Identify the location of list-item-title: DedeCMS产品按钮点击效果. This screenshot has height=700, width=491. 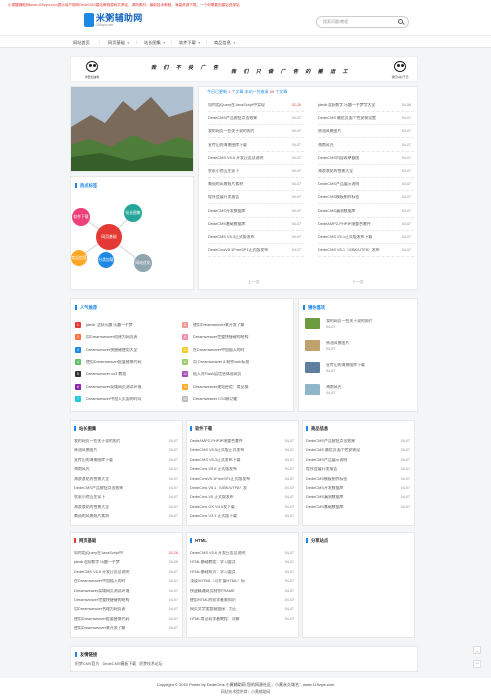
(250, 118).